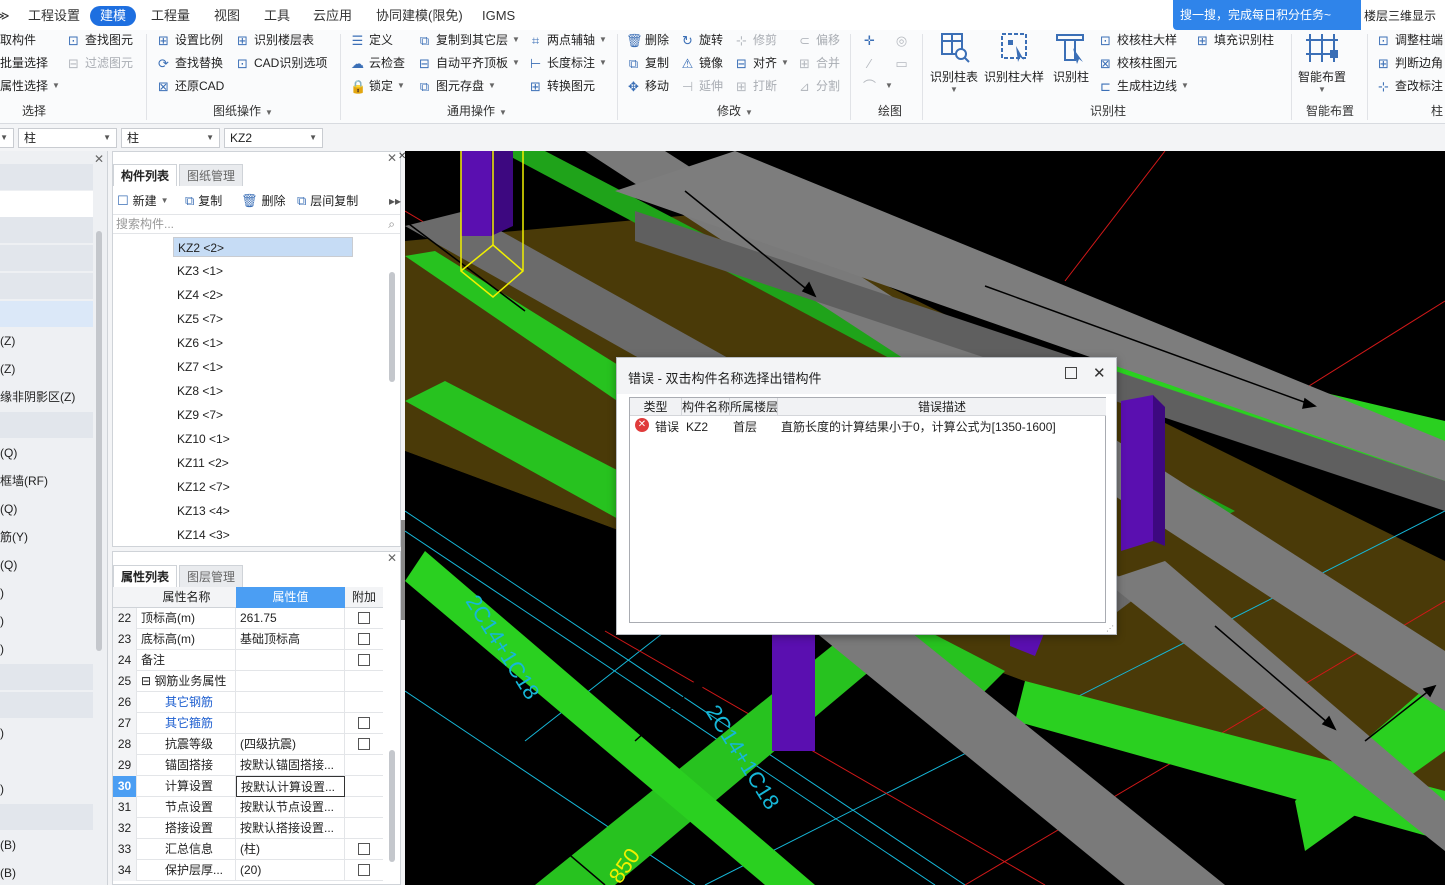 This screenshot has width=1445, height=885. Describe the element at coordinates (147, 681) in the screenshot. I see `collapse-icon: ⊟` at that location.